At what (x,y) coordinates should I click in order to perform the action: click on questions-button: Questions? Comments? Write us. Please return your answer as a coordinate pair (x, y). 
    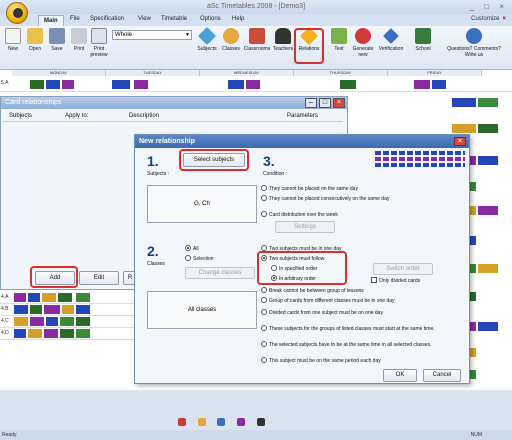
    Looking at the image, I should click on (474, 43).